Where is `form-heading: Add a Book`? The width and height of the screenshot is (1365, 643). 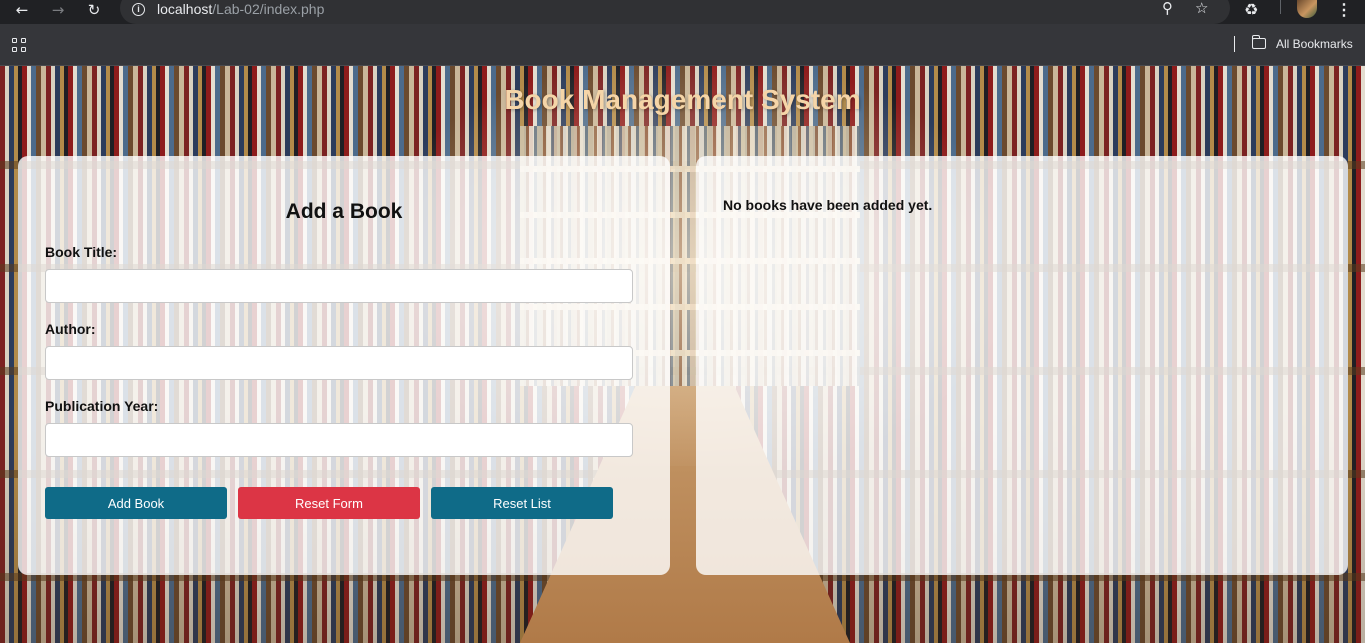
form-heading: Add a Book is located at coordinates (344, 211).